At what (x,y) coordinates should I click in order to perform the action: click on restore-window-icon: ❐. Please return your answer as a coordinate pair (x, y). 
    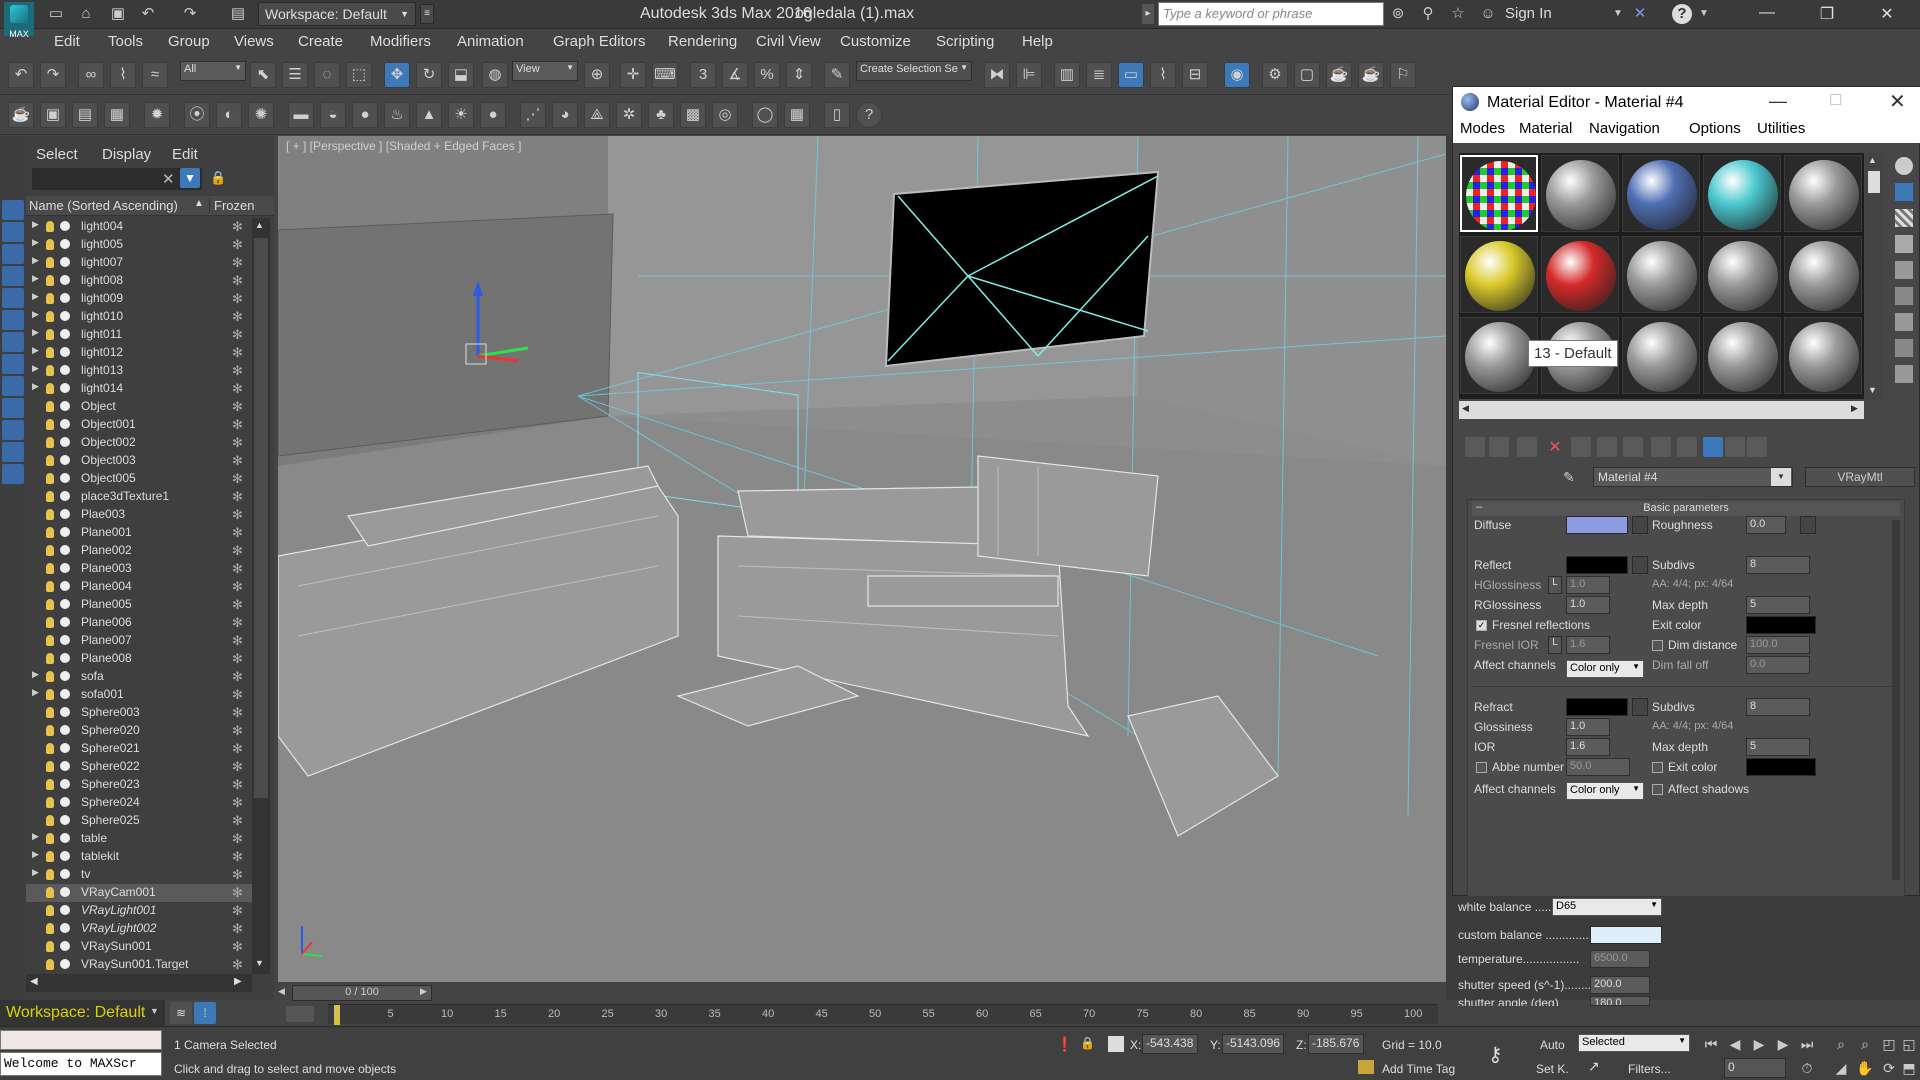
    Looking at the image, I should click on (1827, 14).